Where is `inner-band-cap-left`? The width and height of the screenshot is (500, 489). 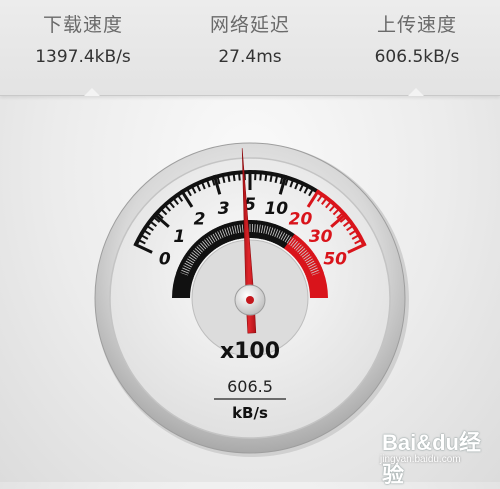
inner-band-cap-left is located at coordinates (183, 286).